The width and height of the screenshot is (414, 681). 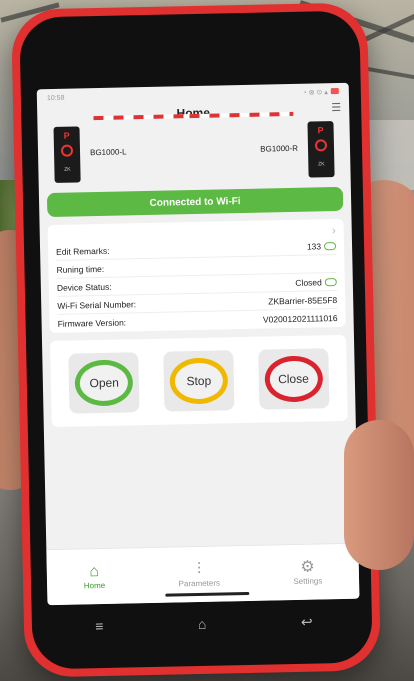 I want to click on close-button: Close, so click(x=293, y=379).